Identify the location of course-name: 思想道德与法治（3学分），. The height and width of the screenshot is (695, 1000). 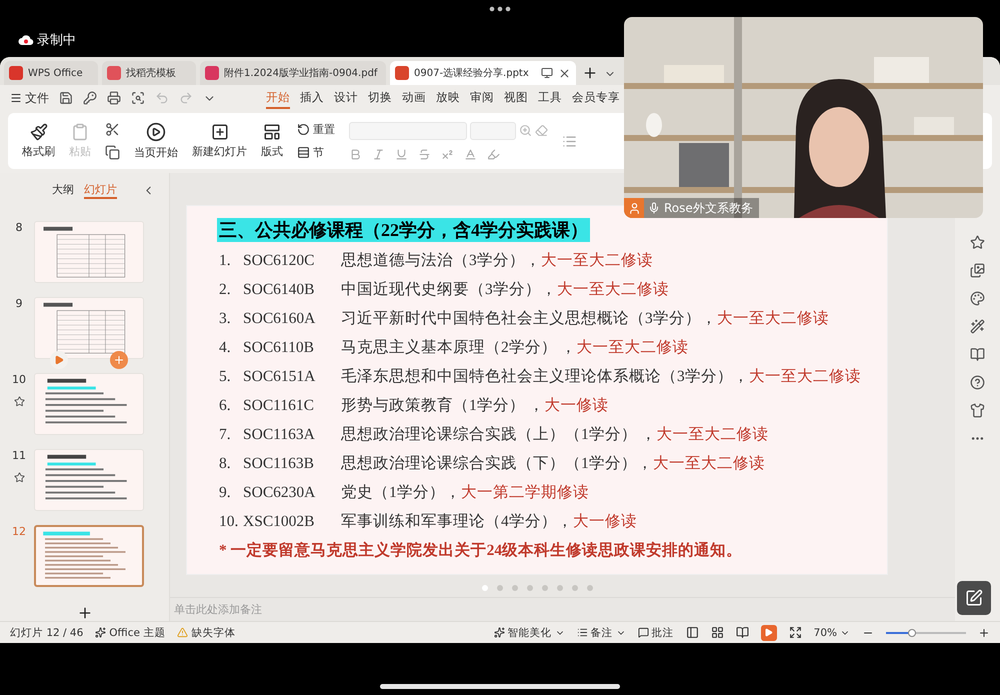
(441, 261).